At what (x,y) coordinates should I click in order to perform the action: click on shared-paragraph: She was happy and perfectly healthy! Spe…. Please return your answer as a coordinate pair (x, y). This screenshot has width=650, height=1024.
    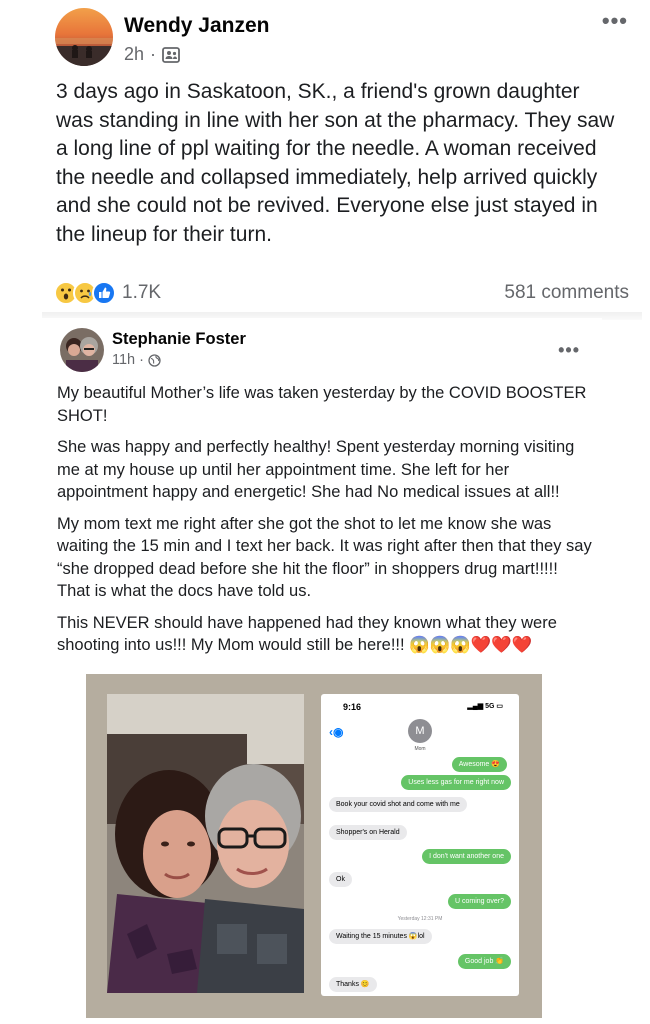
    Looking at the image, I should click on (316, 469).